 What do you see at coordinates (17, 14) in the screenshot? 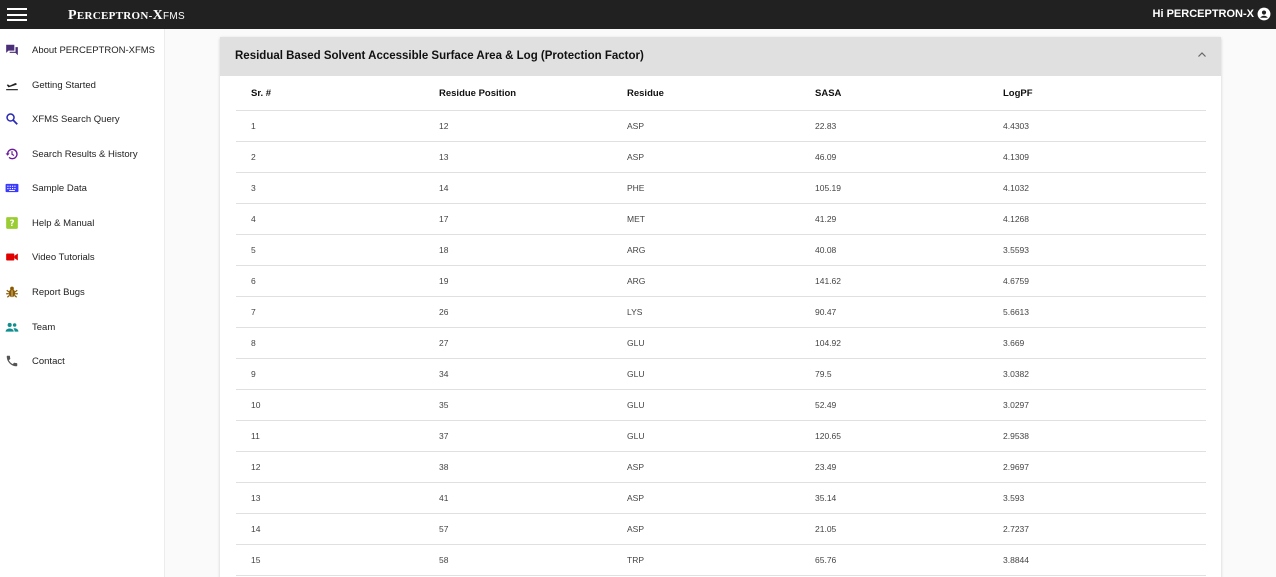
I see `hamburger-menu-icon` at bounding box center [17, 14].